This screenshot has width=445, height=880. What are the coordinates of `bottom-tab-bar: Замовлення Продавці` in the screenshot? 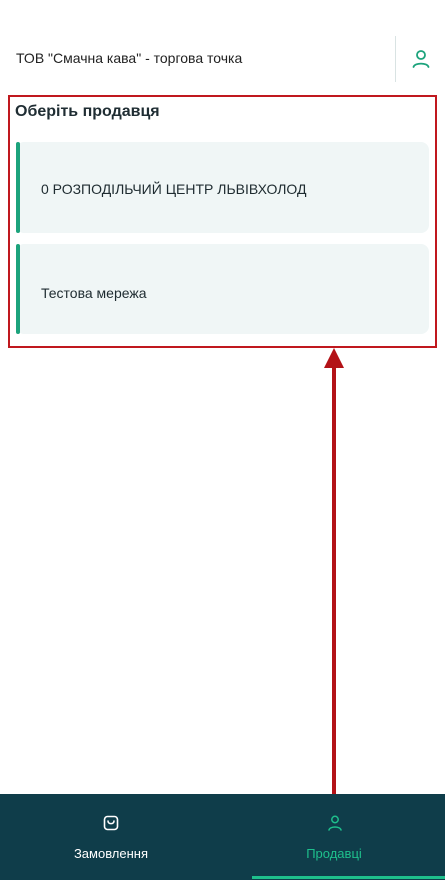 It's located at (222, 837).